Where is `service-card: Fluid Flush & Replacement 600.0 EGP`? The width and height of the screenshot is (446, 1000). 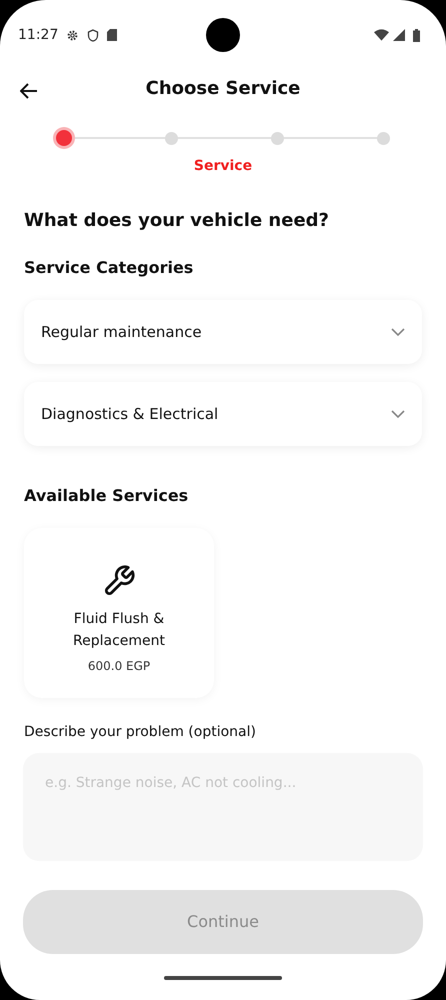 service-card: Fluid Flush & Replacement 600.0 EGP is located at coordinates (119, 613).